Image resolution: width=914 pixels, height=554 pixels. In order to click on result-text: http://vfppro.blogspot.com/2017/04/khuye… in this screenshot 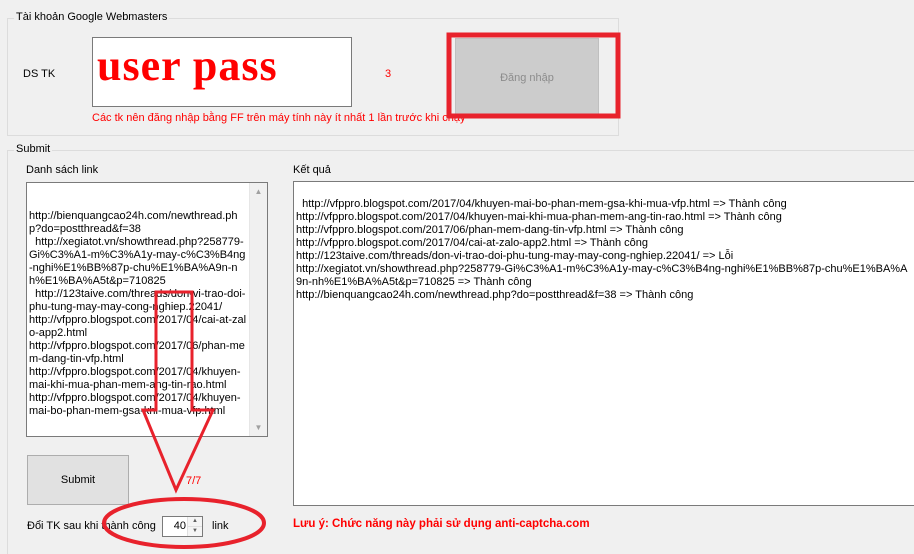, I will do `click(602, 249)`.